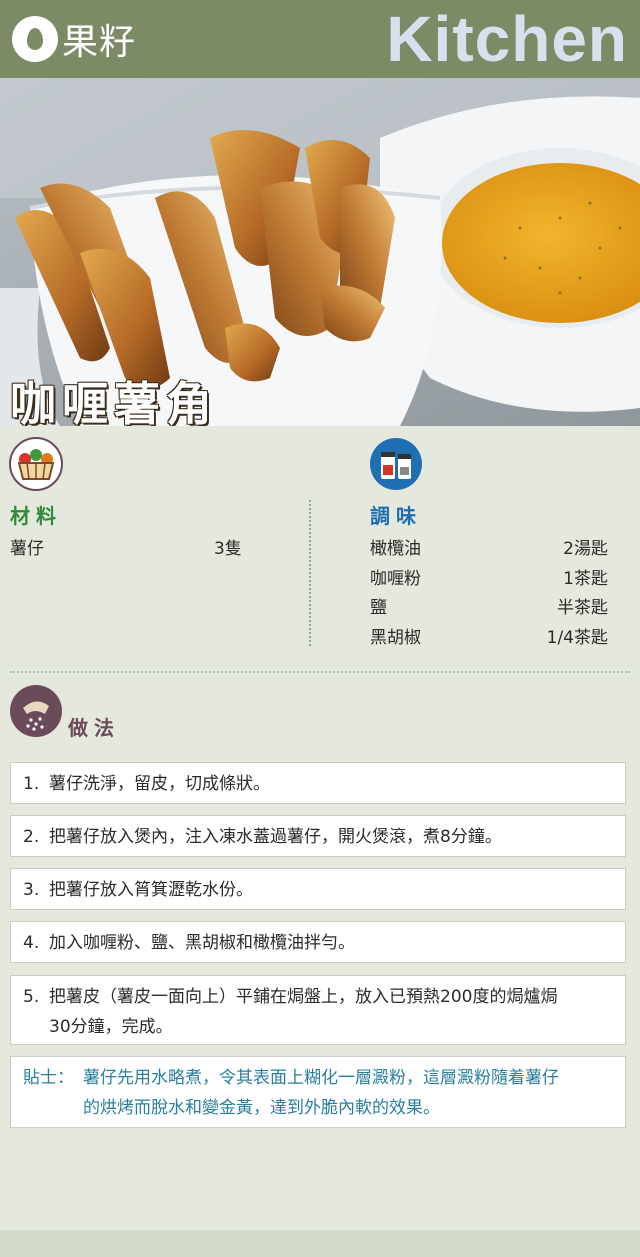  Describe the element at coordinates (261, 1108) in the screenshot. I see `tip-line: 的烘烤而脫水和變金黃，達到外脆內軟的效果。` at that location.